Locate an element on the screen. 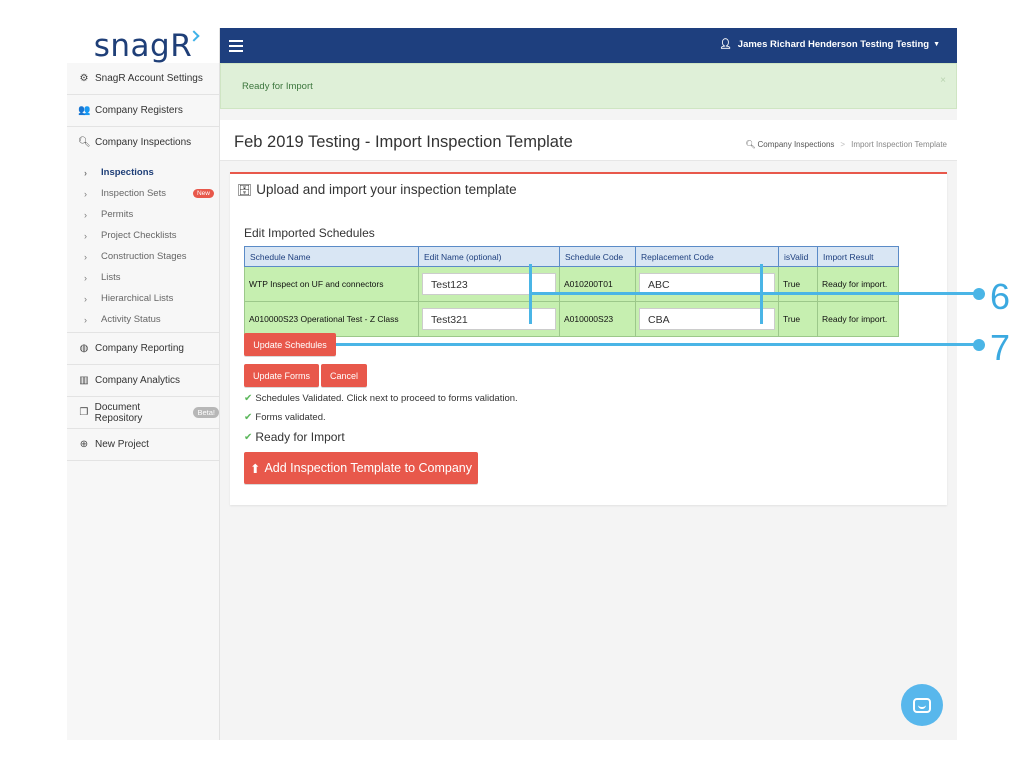 The width and height of the screenshot is (1024, 768). breadcrumb-current: Import Inspection Template is located at coordinates (899, 144).